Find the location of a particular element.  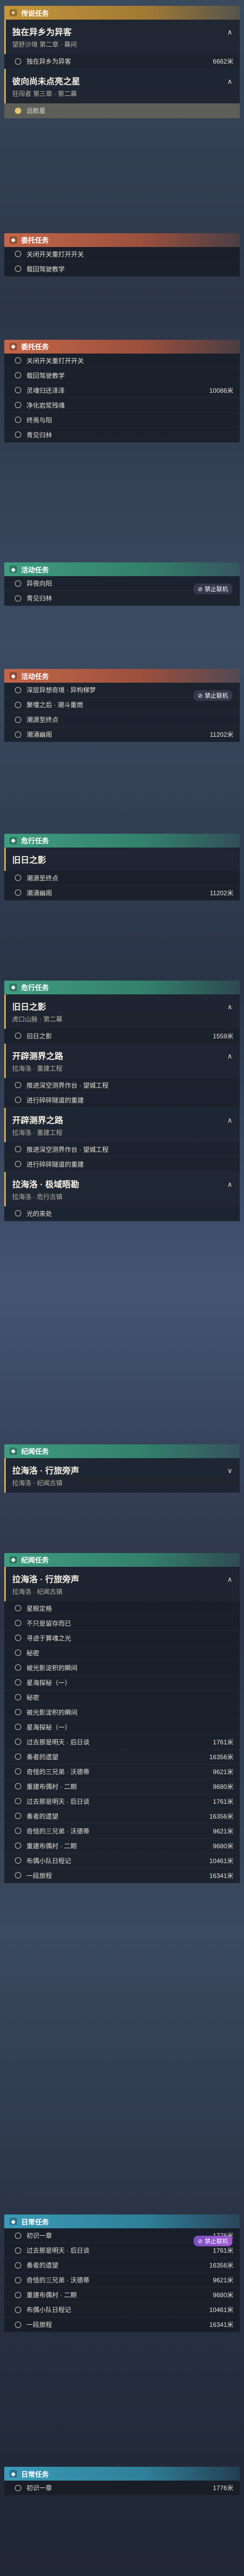

step-distance: 9621米 is located at coordinates (223, 2280).